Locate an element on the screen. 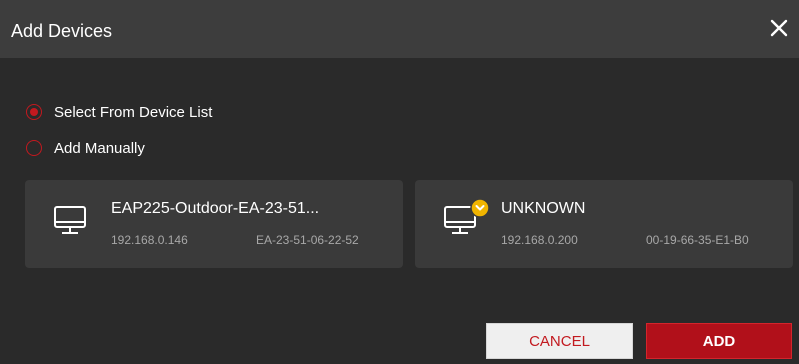 The height and width of the screenshot is (364, 799). device-ip: 192.168.0.200 is located at coordinates (539, 240).